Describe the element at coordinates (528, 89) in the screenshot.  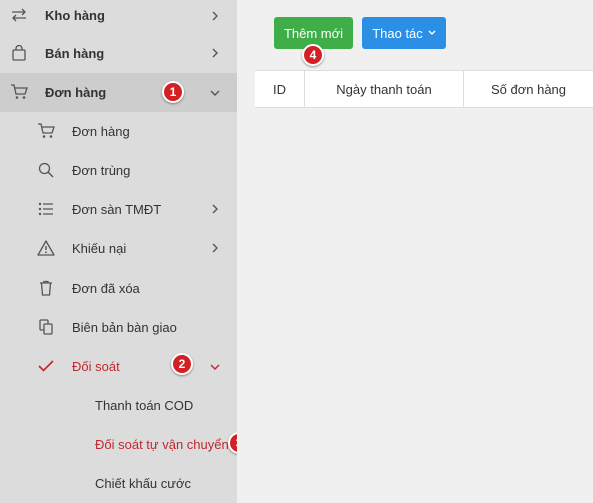
I see `column-header-order-count: Số đơn hàng` at that location.